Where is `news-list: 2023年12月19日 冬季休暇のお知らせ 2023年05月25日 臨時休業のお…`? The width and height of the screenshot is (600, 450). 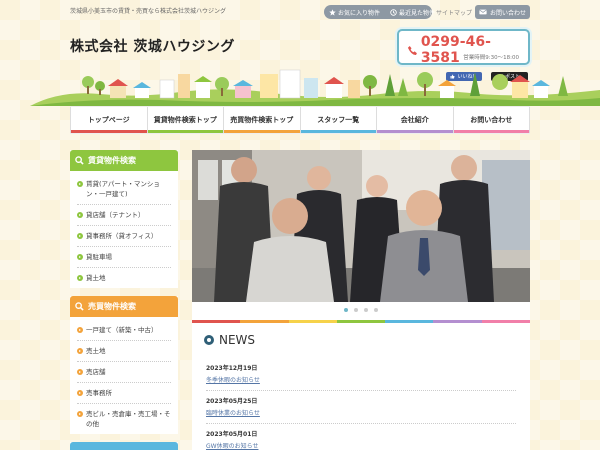 news-list: 2023年12月19日 冬季休暇のお知らせ 2023年05月25日 臨時休業のお… is located at coordinates (361, 404).